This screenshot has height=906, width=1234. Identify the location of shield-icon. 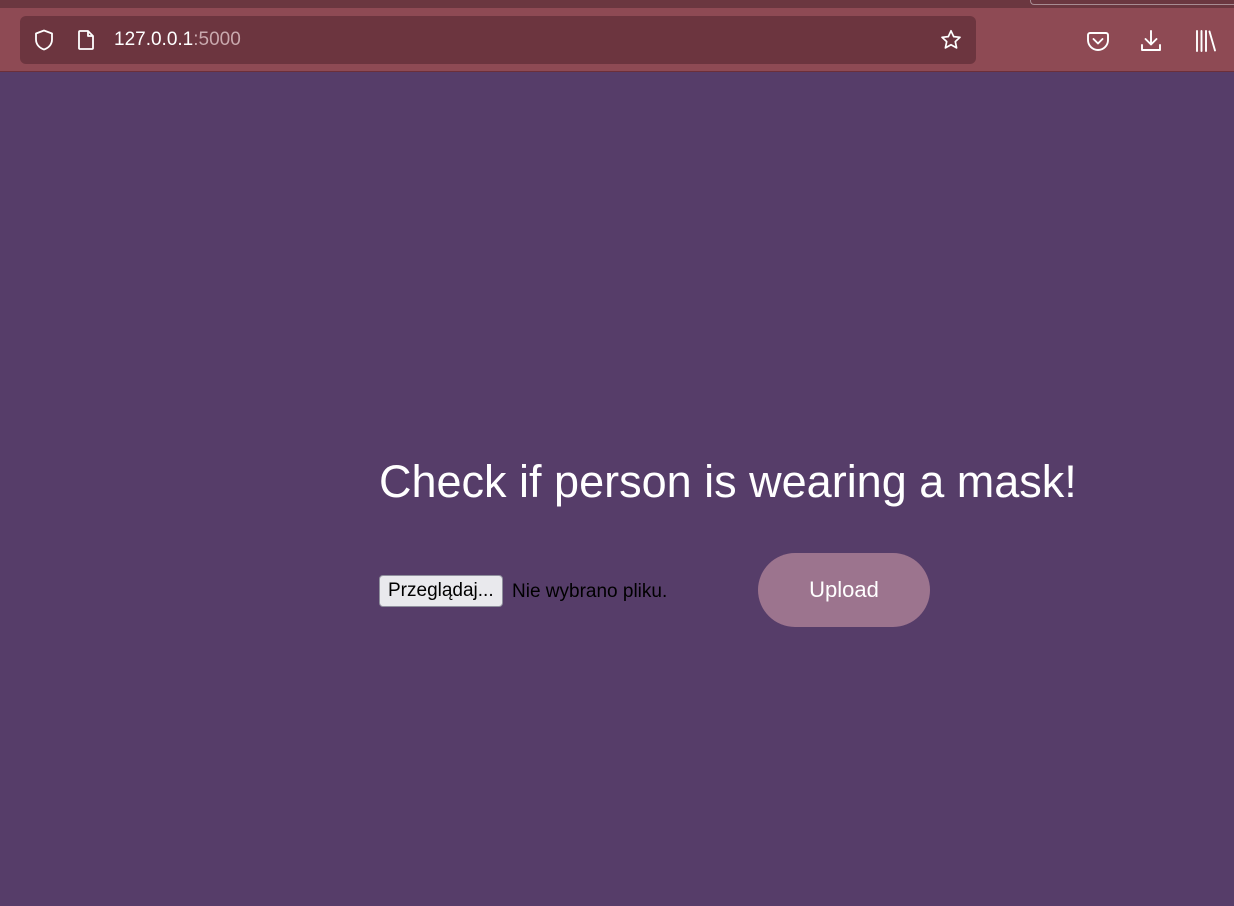
(44, 40).